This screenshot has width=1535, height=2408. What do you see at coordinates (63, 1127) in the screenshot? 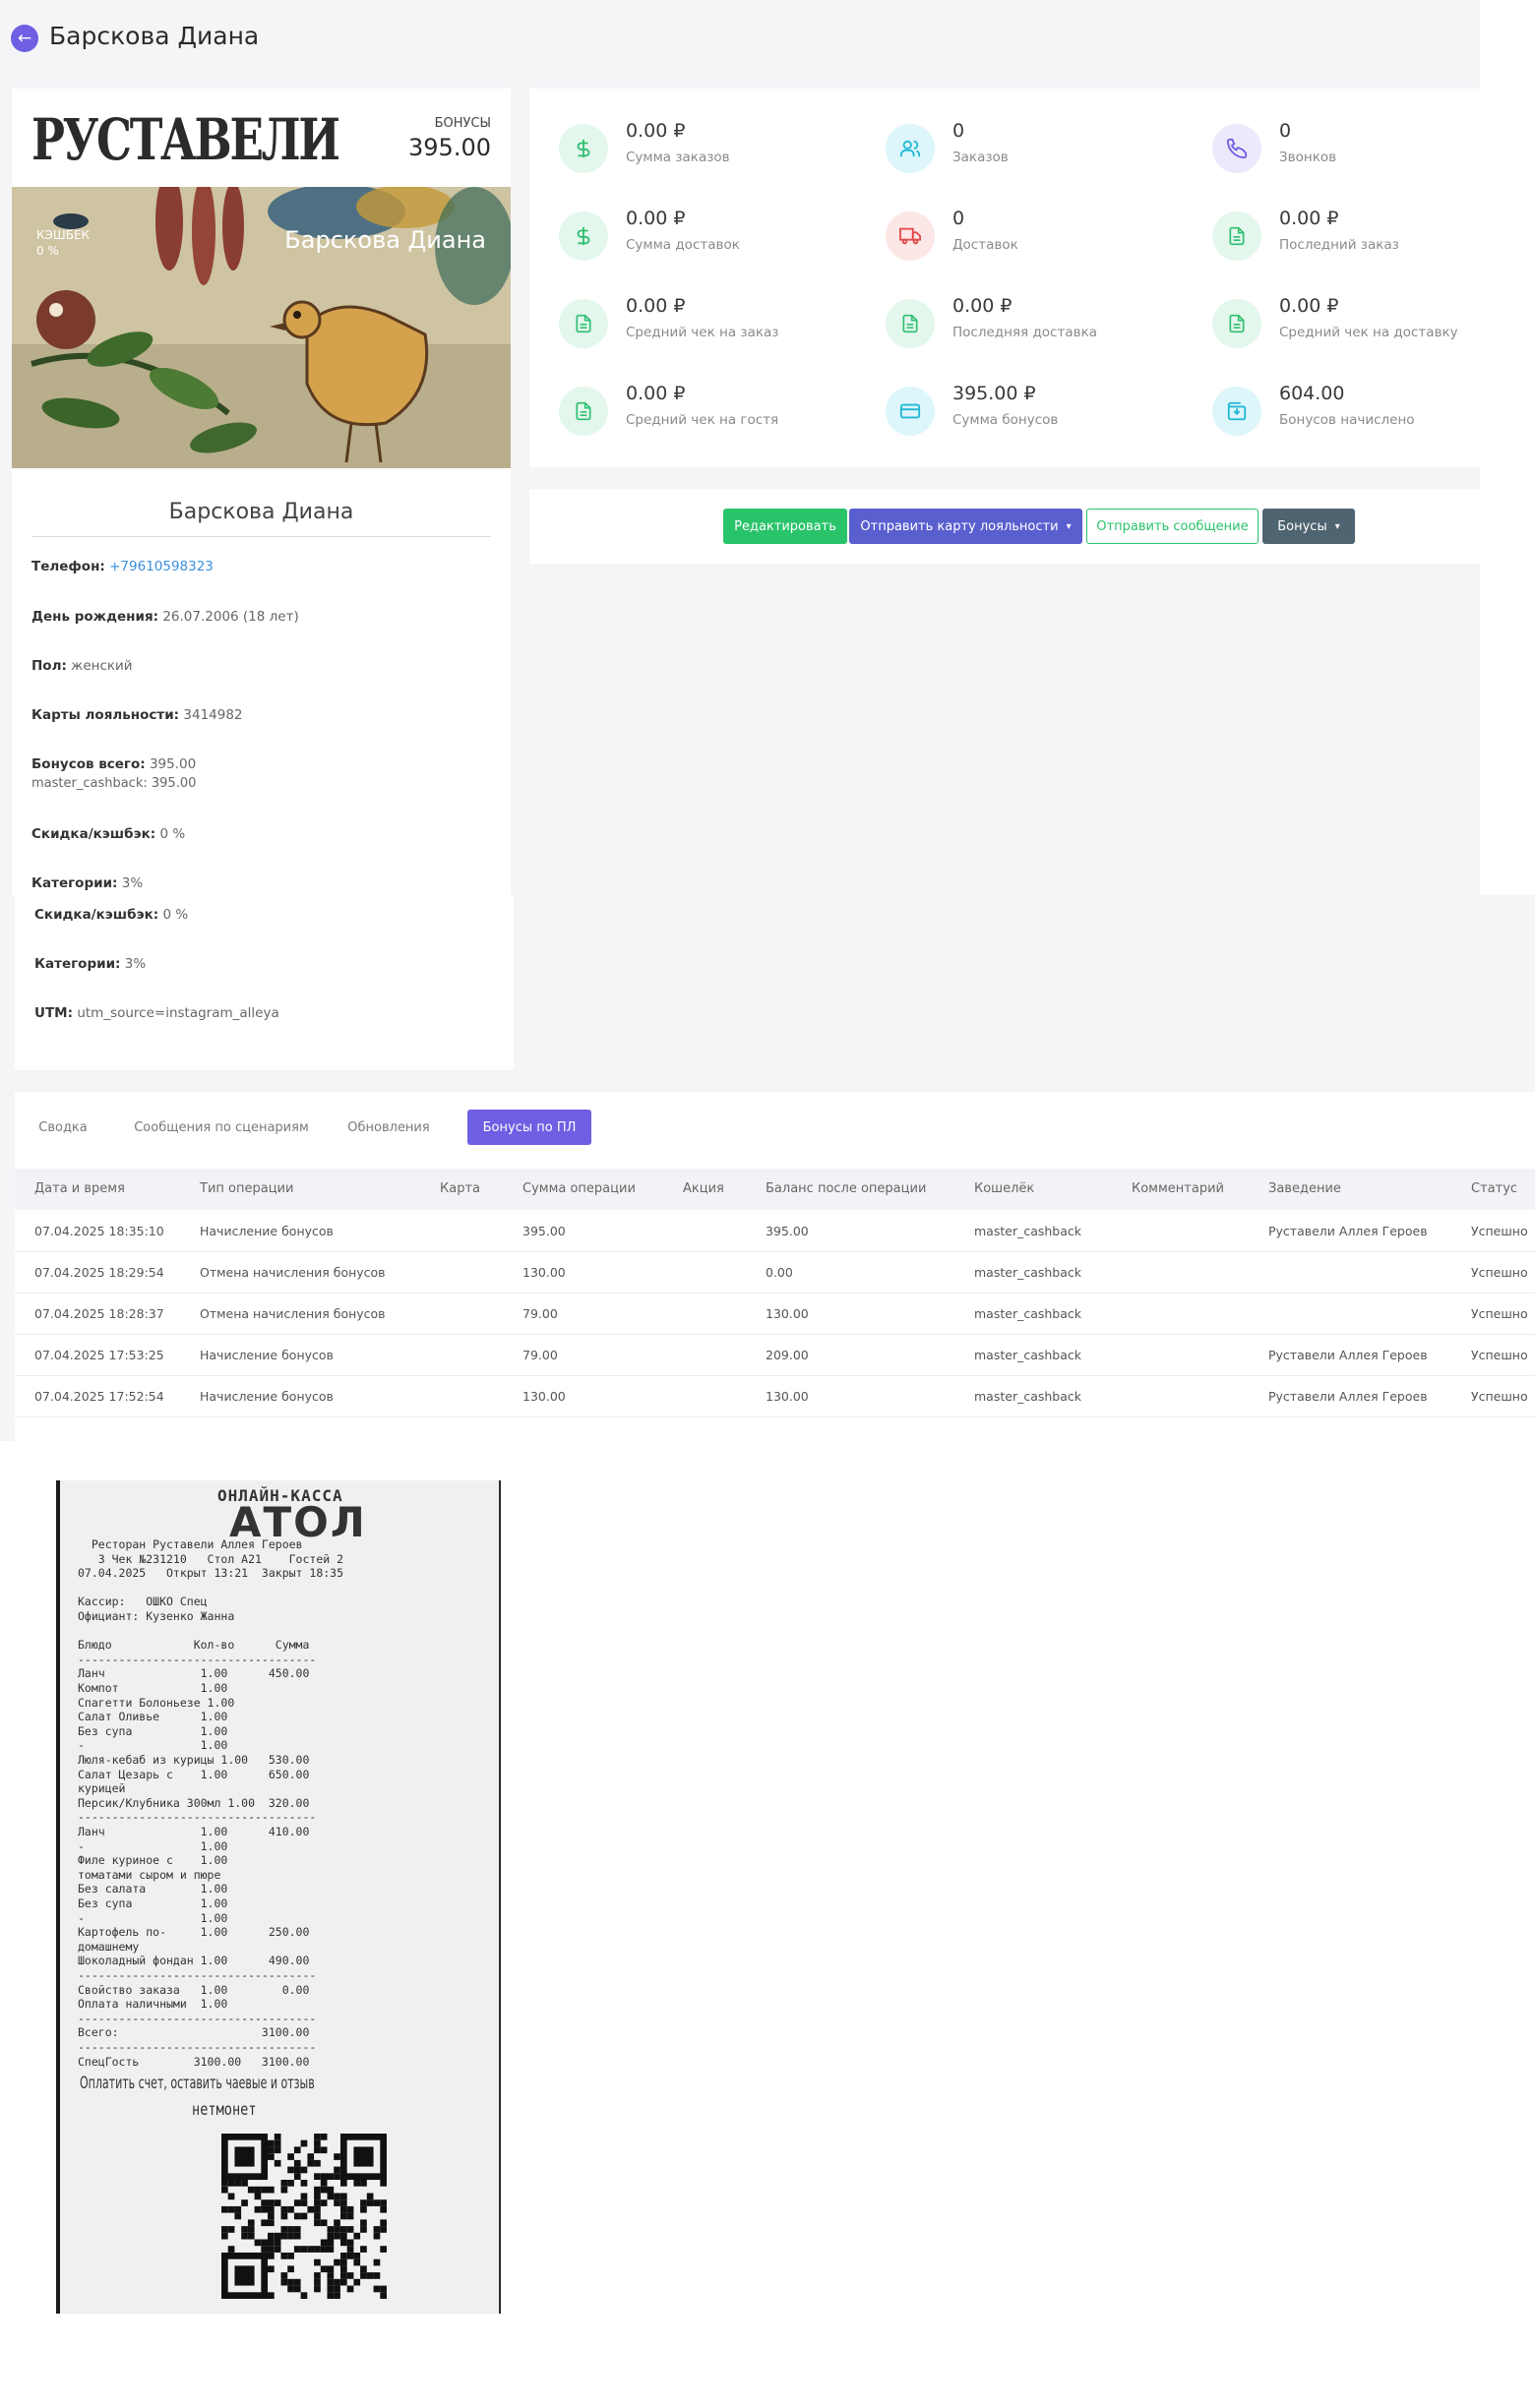
I see `tab-summary: Сводка` at bounding box center [63, 1127].